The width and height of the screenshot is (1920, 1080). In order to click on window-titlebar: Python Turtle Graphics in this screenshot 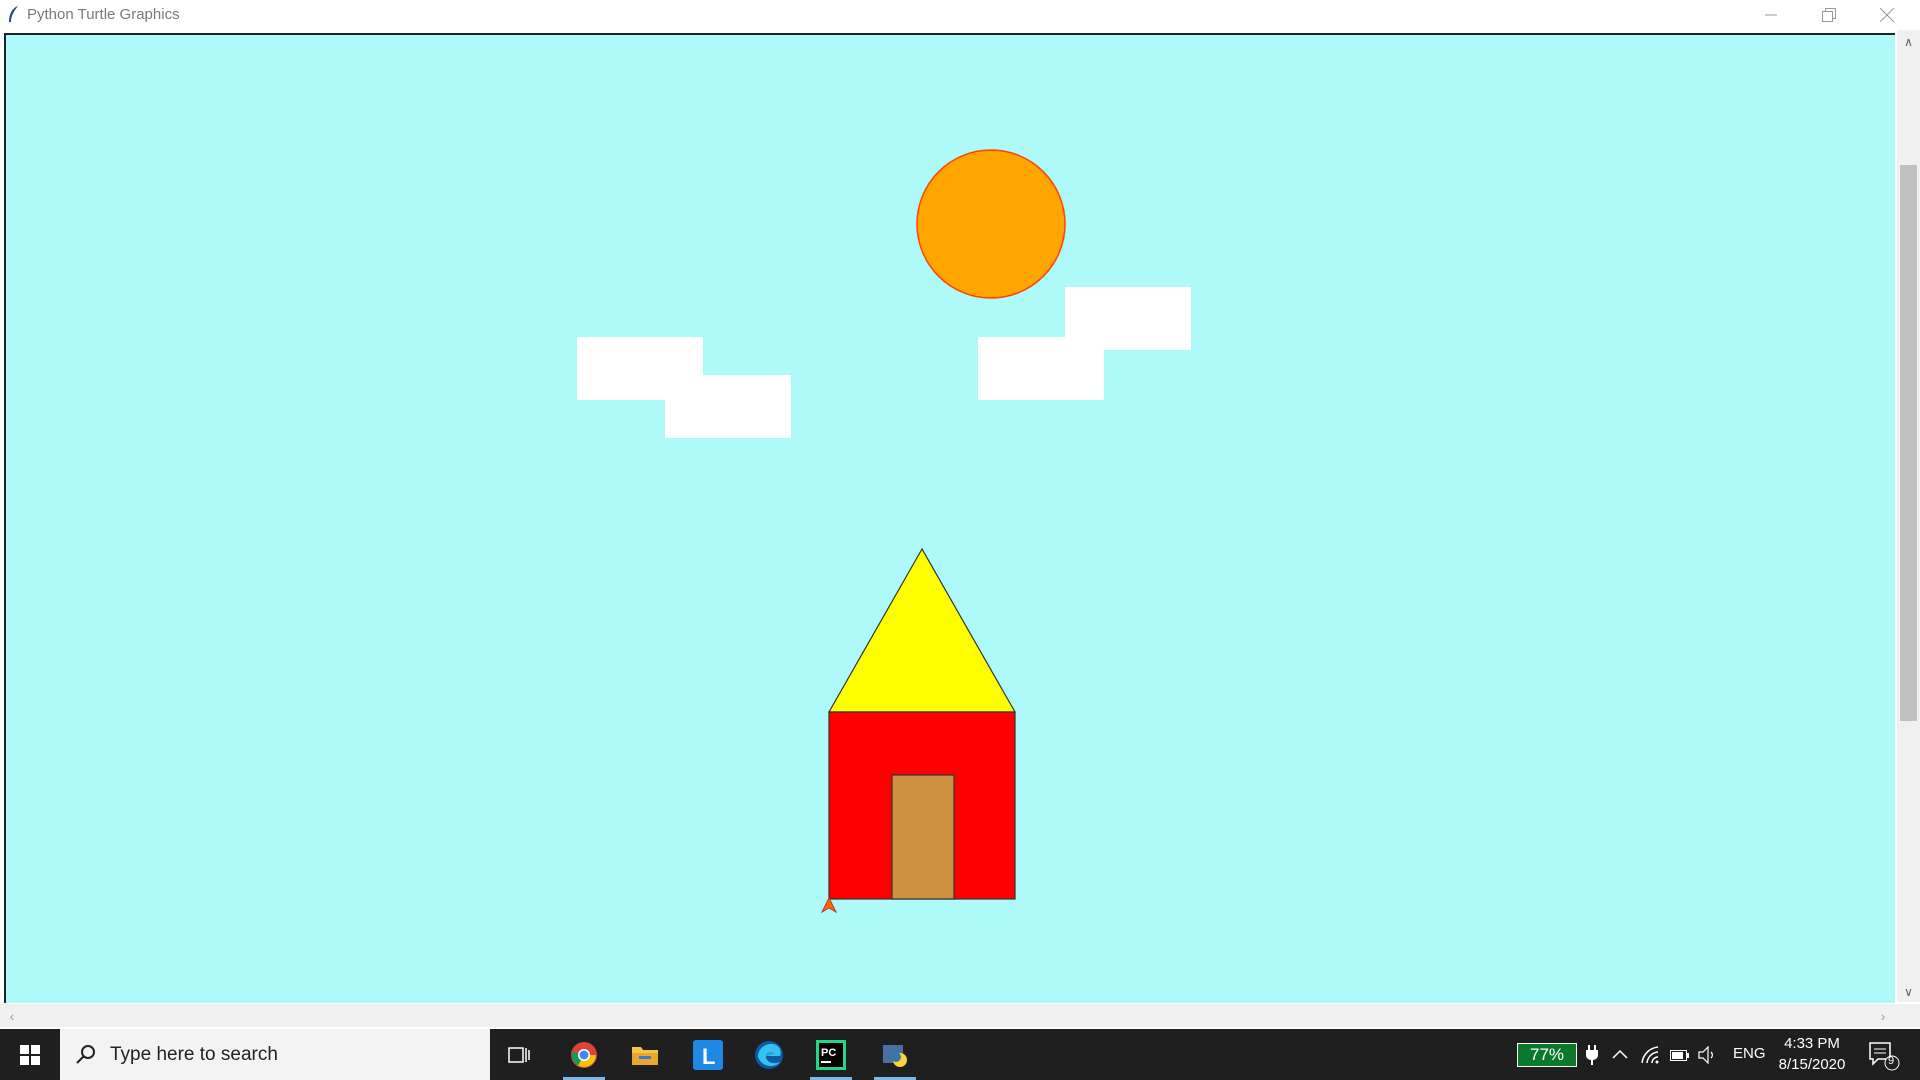, I will do `click(960, 15)`.